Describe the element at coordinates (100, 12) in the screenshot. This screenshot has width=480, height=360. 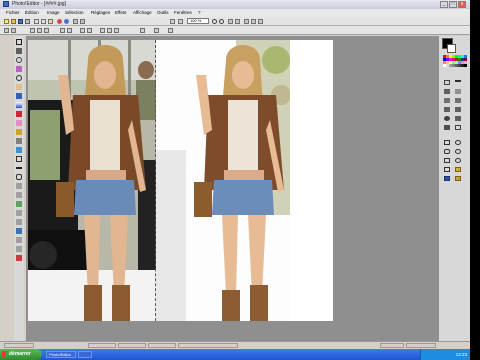
I see `menu-reglages: Réglages` at that location.